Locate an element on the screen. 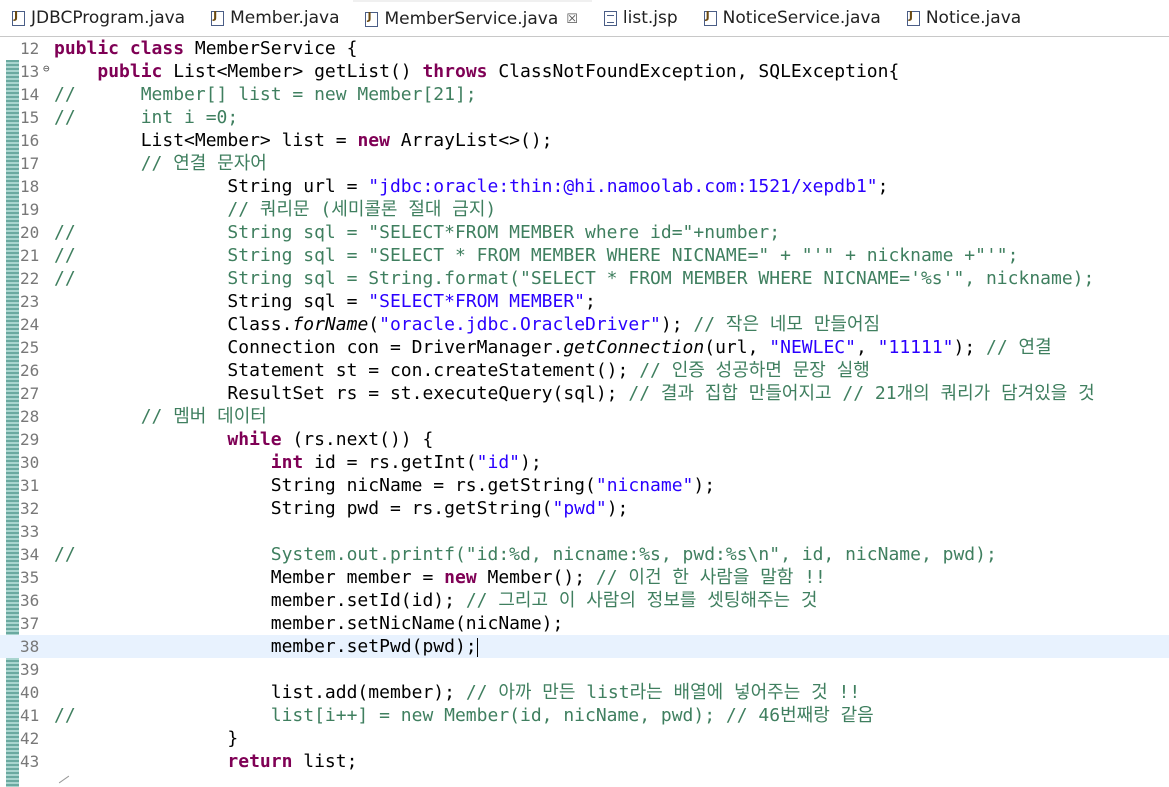  code-line: 12 public class MemberService { is located at coordinates (584, 48).